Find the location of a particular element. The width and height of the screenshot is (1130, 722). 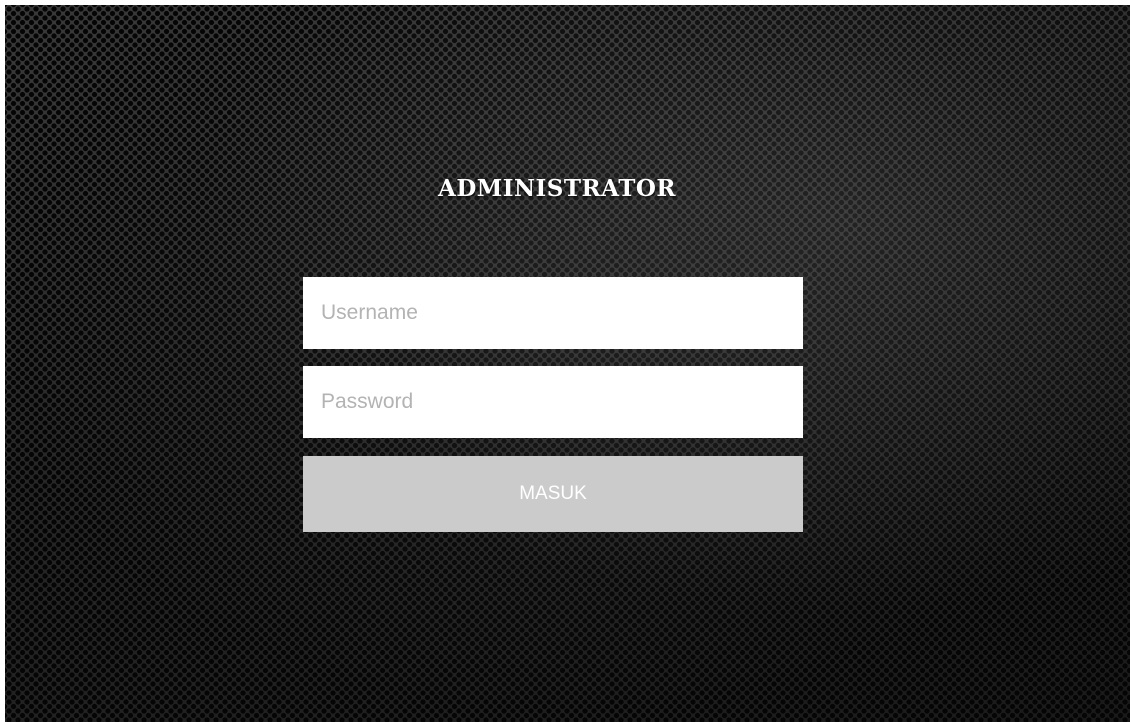

login-button: MASUK is located at coordinates (553, 494).